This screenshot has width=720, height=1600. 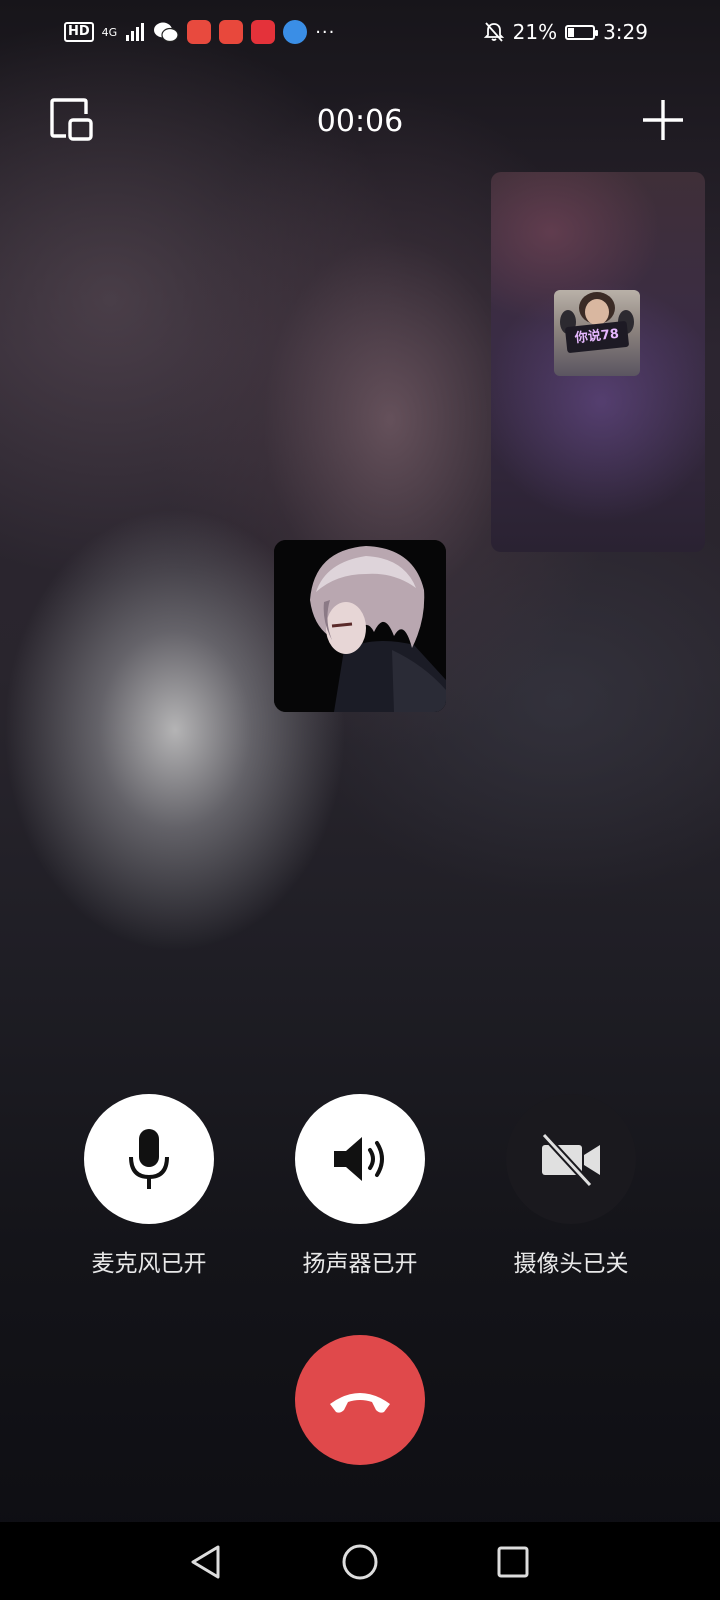 What do you see at coordinates (571, 32) in the screenshot?
I see `battery-level-fill` at bounding box center [571, 32].